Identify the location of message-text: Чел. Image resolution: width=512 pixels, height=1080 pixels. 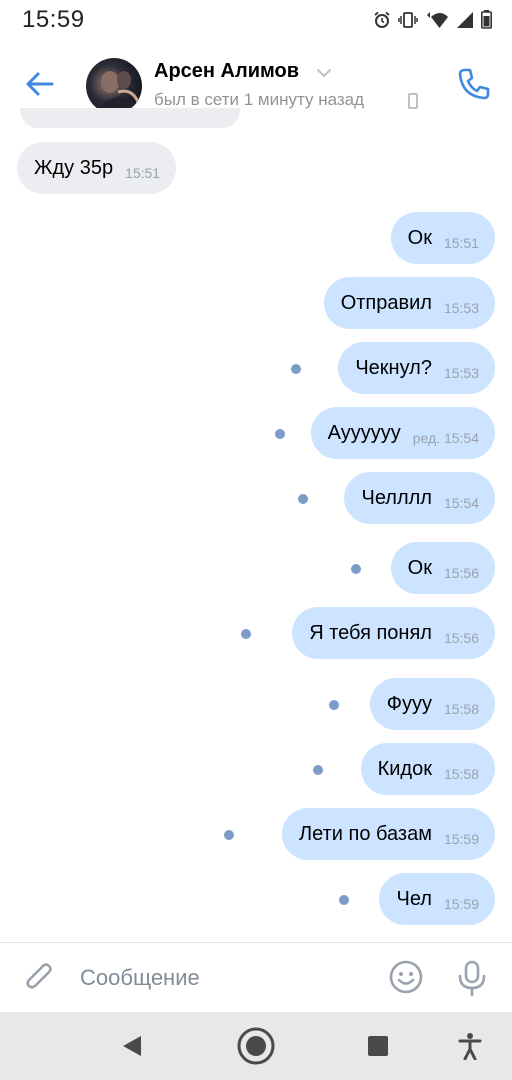
(414, 898).